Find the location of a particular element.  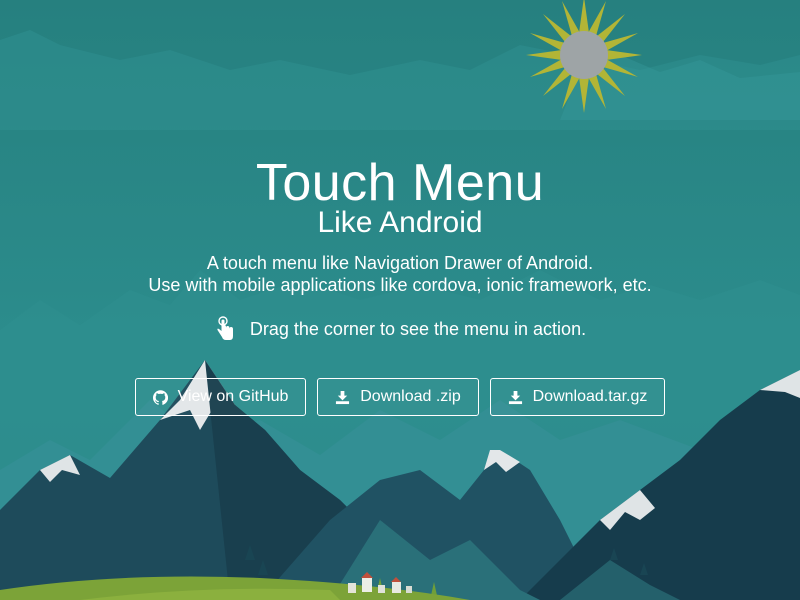

download-zip-button: Download .zip is located at coordinates (398, 397).